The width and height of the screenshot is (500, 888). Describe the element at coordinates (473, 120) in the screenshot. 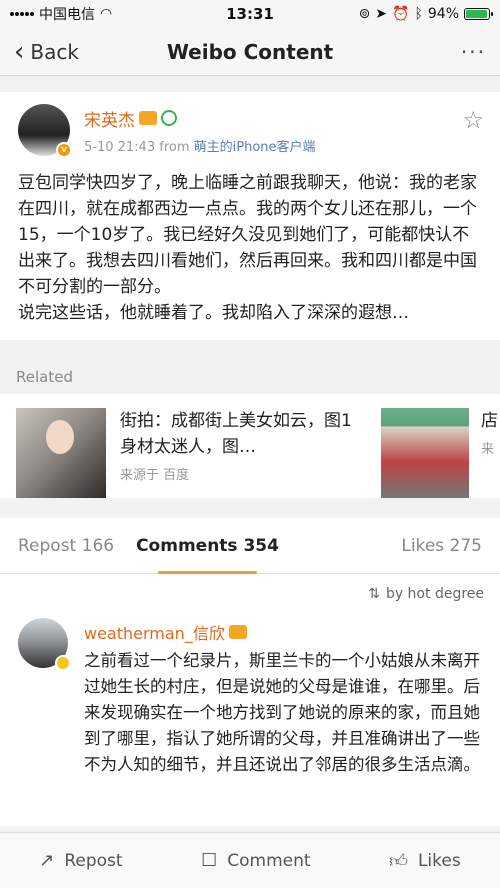

I see `star-icon: ☆` at that location.